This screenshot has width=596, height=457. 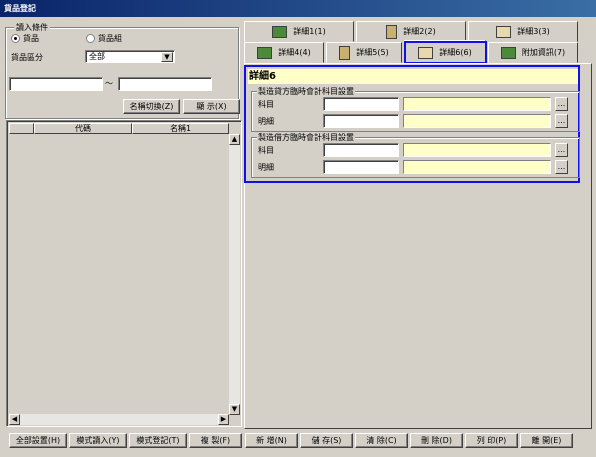 I want to click on scroll-up-icon: ▲, so click(x=234, y=139).